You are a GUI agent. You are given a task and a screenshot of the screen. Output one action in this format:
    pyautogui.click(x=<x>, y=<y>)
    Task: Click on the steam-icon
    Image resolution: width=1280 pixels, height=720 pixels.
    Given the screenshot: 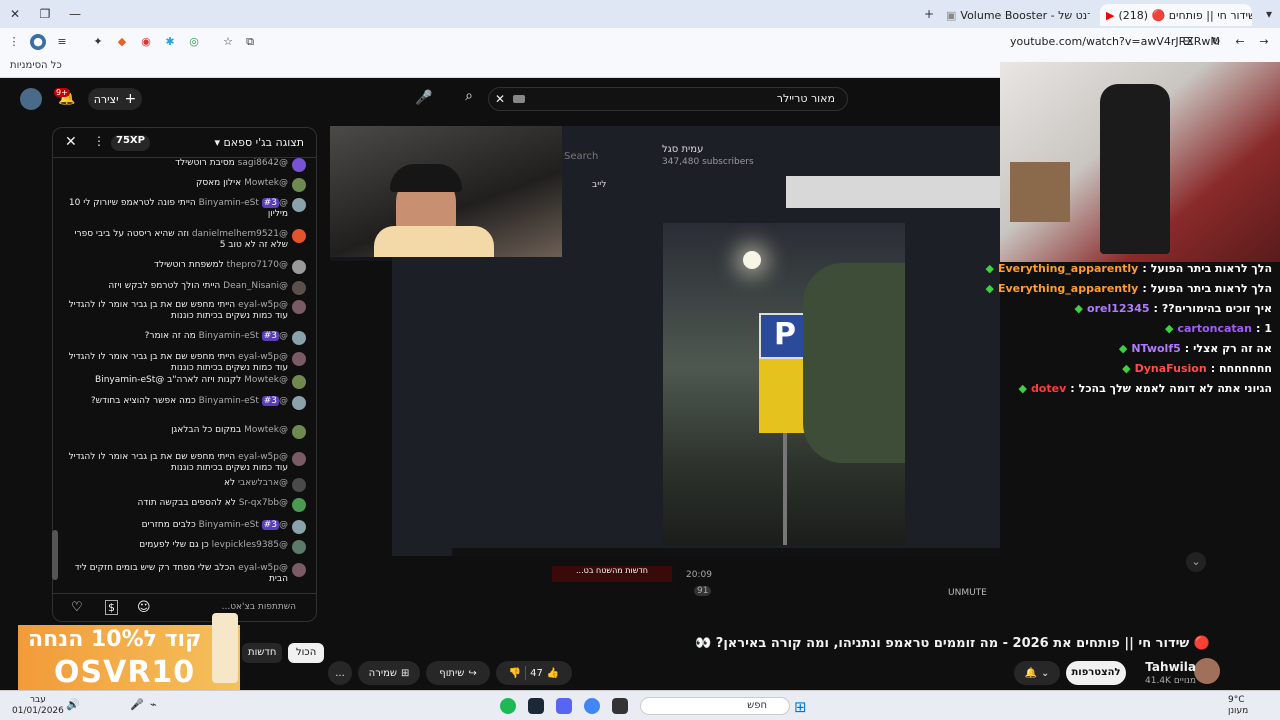 What is the action you would take?
    pyautogui.click(x=536, y=706)
    